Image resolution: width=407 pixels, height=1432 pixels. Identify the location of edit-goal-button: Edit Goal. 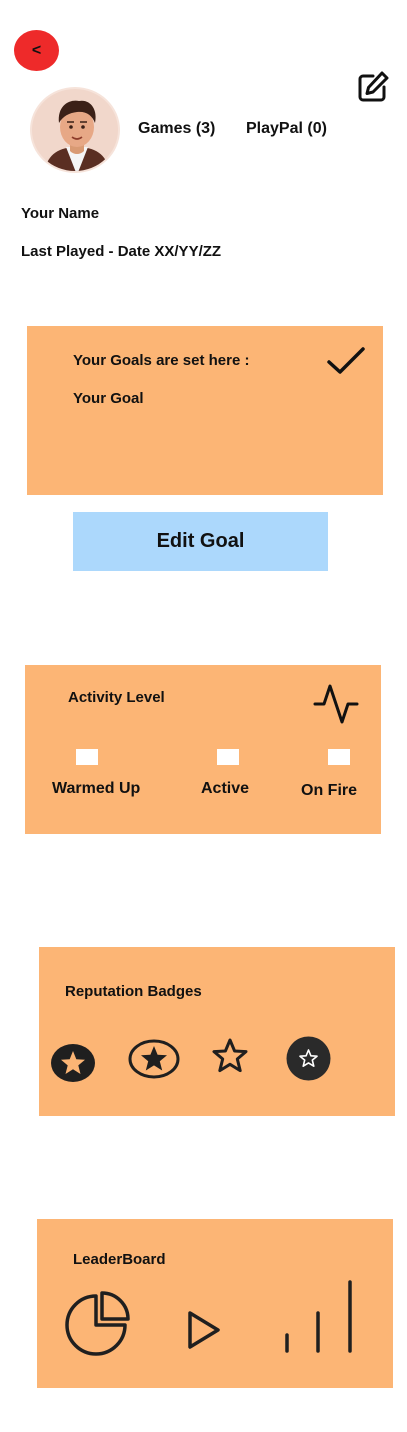
(200, 541).